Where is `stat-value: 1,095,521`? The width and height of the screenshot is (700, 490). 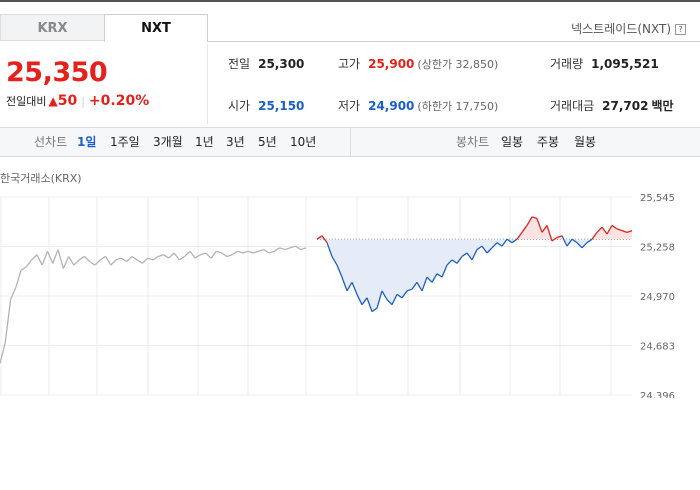 stat-value: 1,095,521 is located at coordinates (625, 64).